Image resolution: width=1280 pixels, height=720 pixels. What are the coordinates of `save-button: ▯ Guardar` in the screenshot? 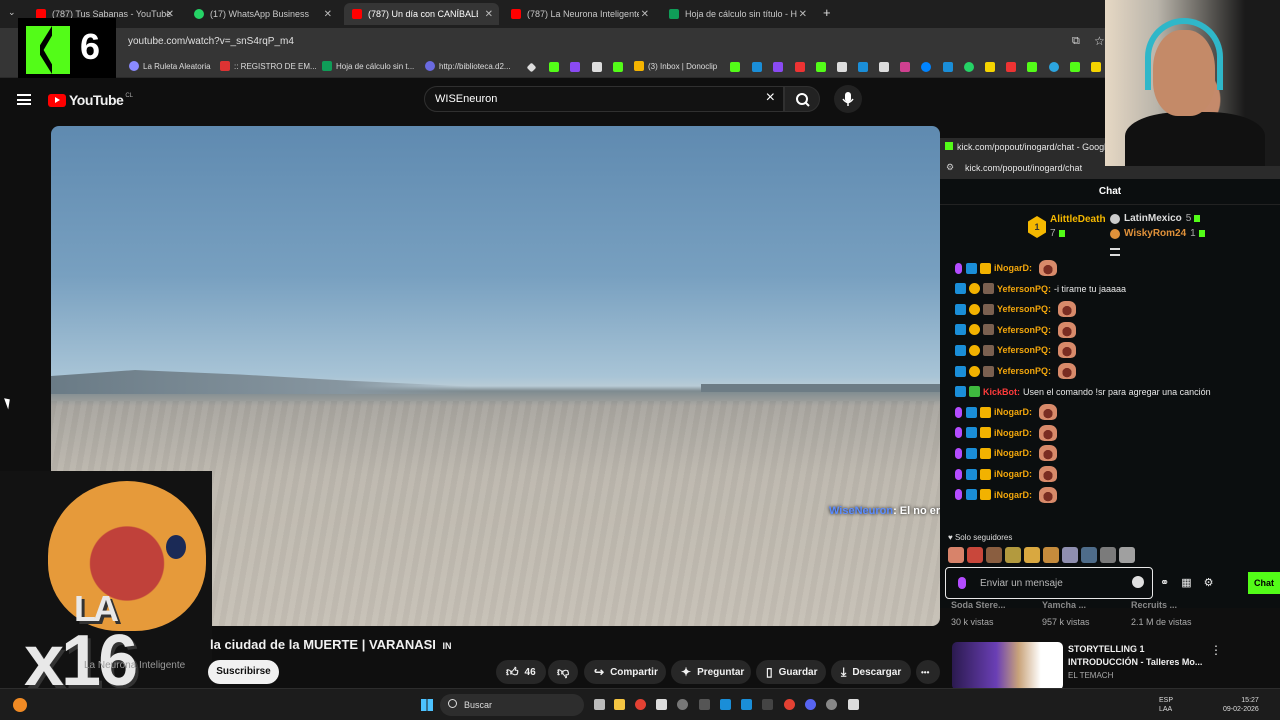 It's located at (791, 672).